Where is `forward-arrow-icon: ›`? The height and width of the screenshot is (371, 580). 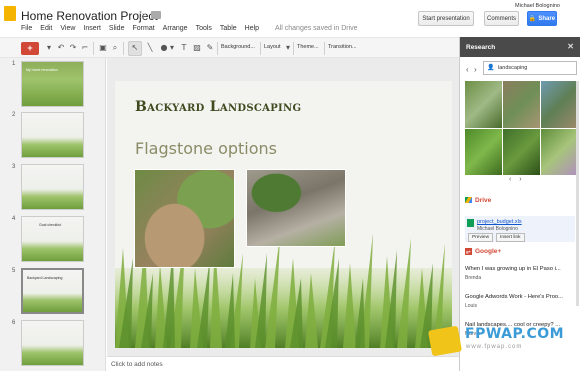 forward-arrow-icon: › is located at coordinates (475, 69).